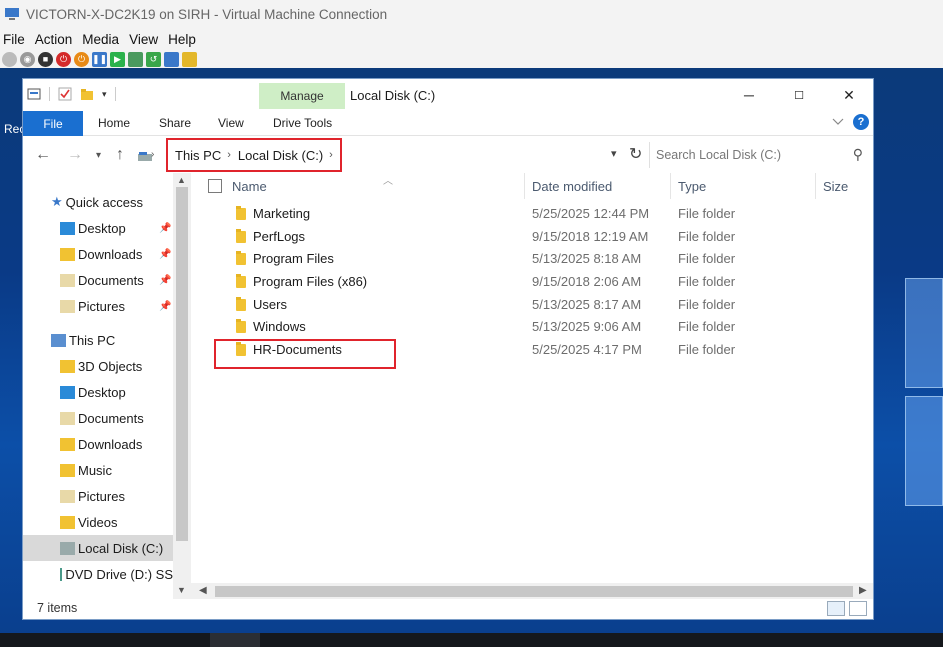  Describe the element at coordinates (27, 59) in the screenshot. I see `start-icon: ◉` at that location.